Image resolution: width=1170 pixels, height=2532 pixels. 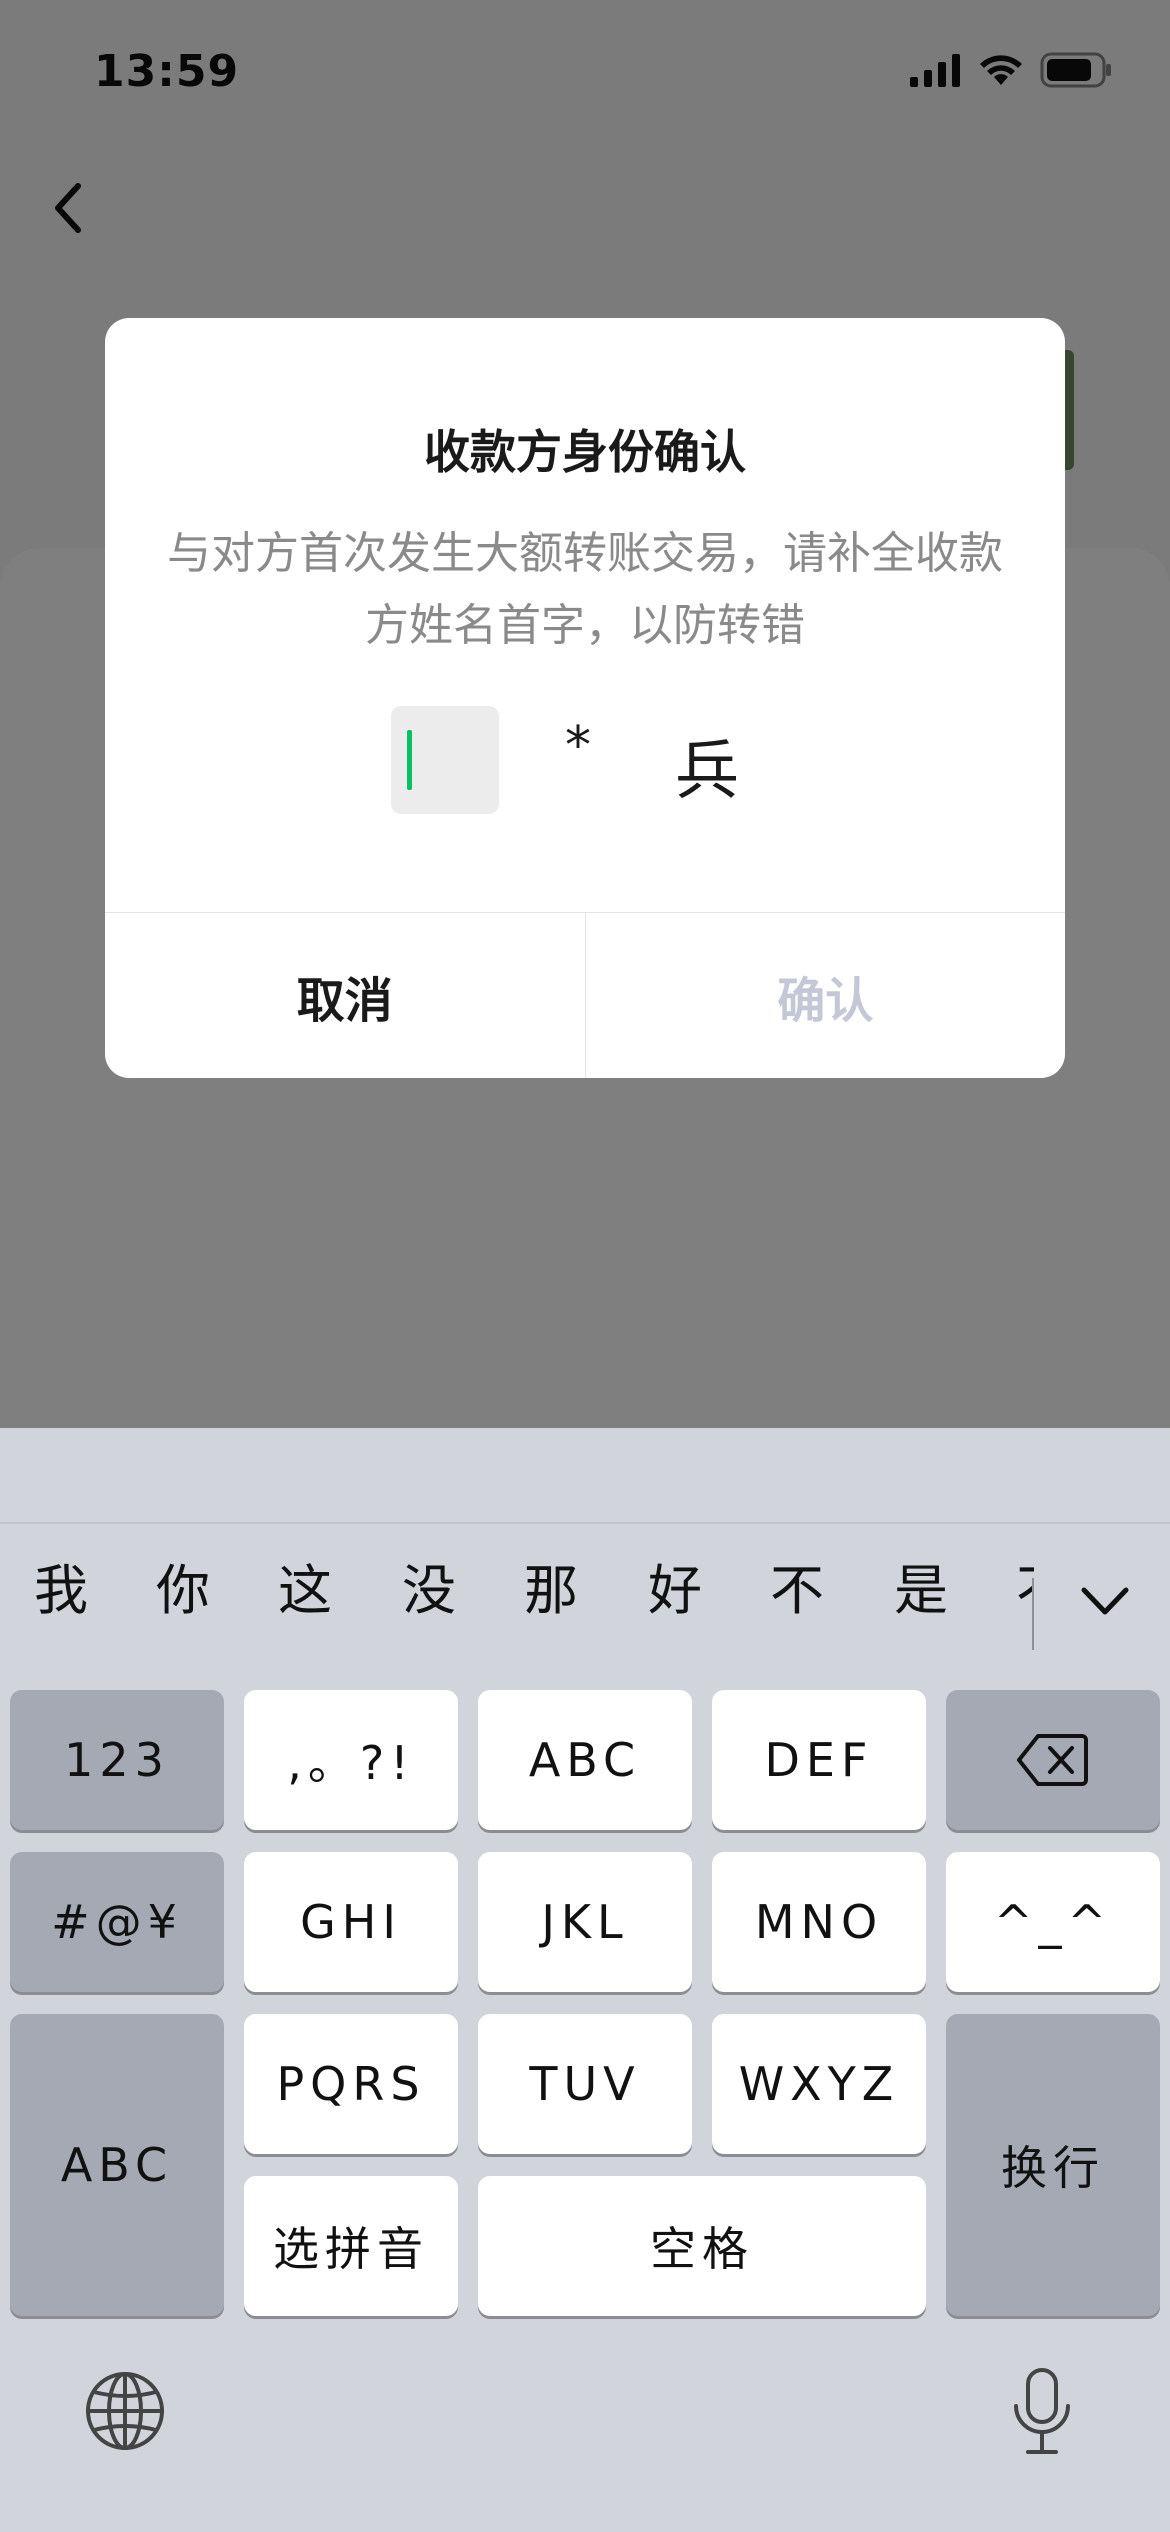 I want to click on key-abc-switch: ABC, so click(x=117, y=2165).